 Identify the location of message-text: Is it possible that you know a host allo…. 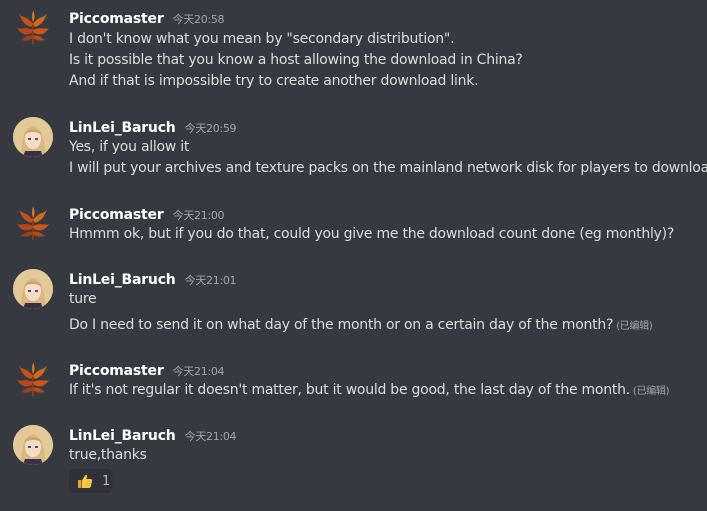
(296, 60).